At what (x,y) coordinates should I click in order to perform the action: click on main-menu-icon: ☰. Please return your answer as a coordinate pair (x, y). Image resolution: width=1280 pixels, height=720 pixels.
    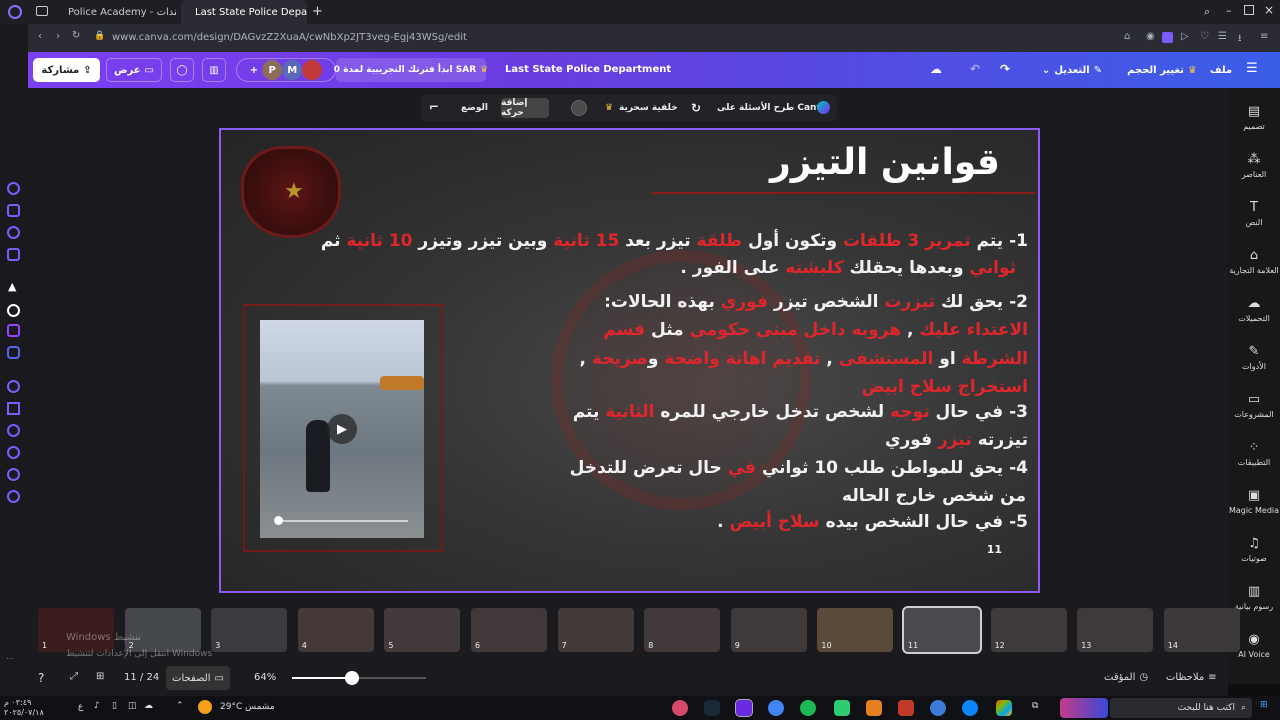
    Looking at the image, I should click on (1252, 68).